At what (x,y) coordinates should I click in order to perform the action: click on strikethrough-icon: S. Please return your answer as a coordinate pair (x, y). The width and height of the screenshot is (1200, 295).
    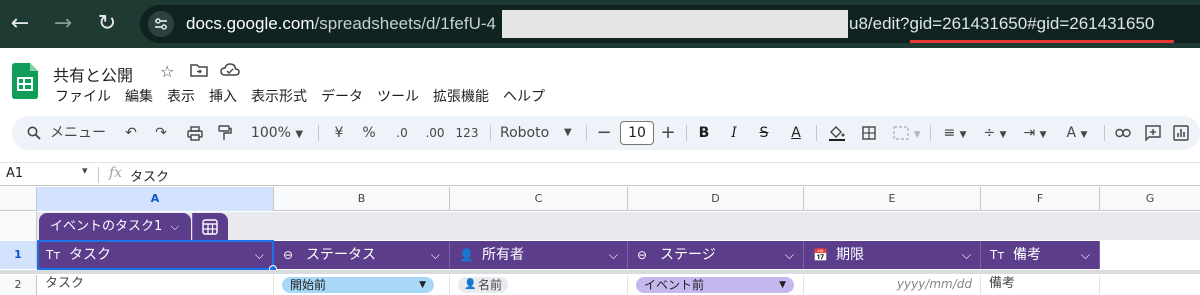
    Looking at the image, I should click on (764, 133).